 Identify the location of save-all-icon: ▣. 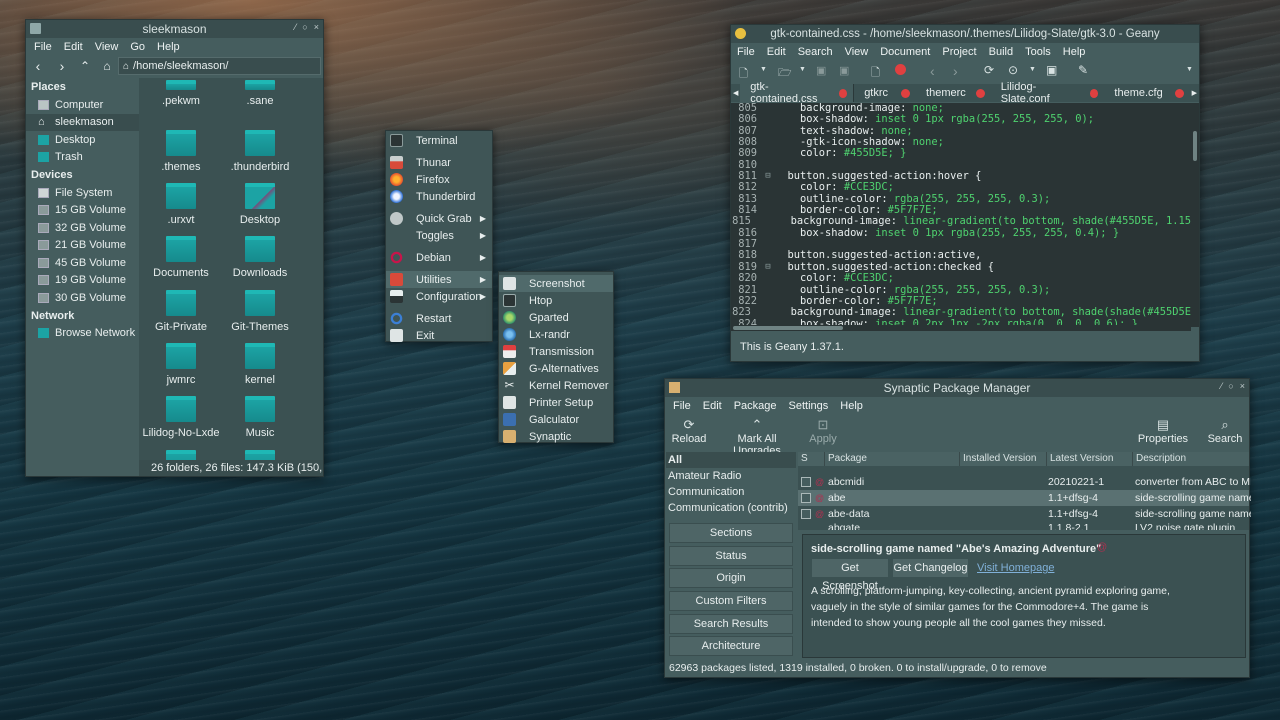
(844, 70).